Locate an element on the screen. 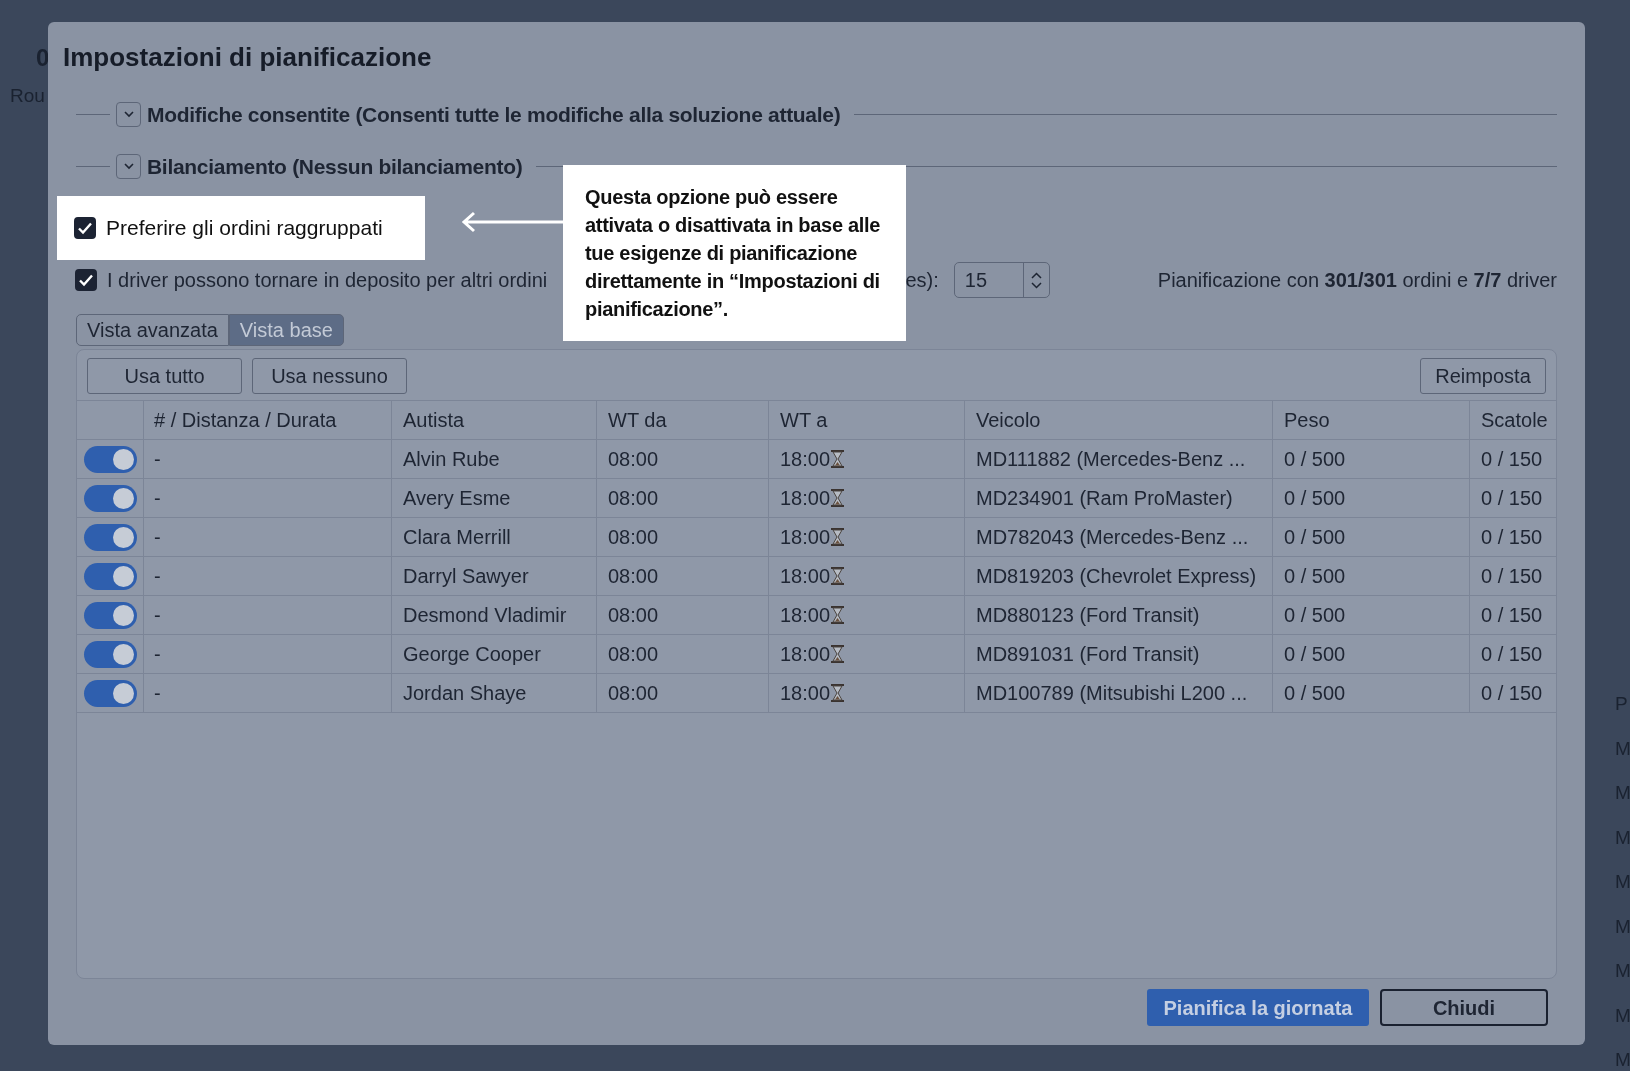  summary-text: Pianificazione con 301/301 ordini e 7/7 driver is located at coordinates (1357, 280).